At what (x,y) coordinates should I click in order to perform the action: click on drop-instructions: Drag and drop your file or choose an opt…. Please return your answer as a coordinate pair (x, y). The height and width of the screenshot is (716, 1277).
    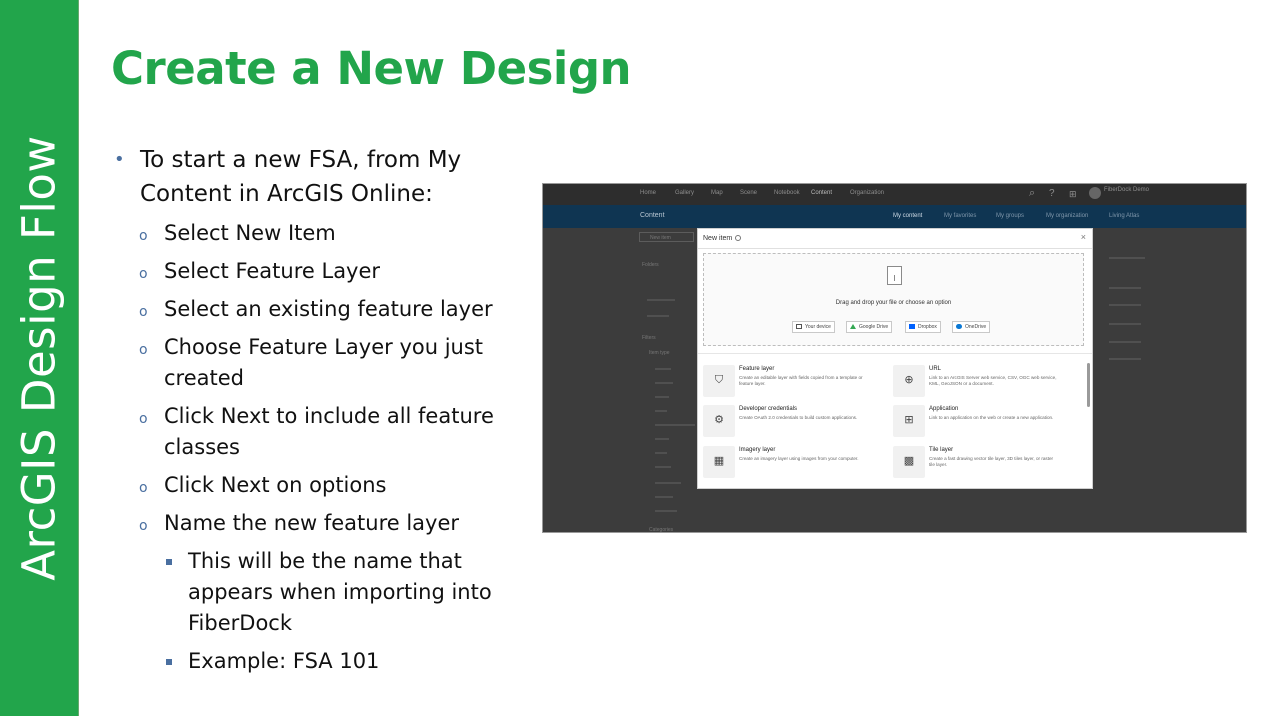
    Looking at the image, I should click on (893, 303).